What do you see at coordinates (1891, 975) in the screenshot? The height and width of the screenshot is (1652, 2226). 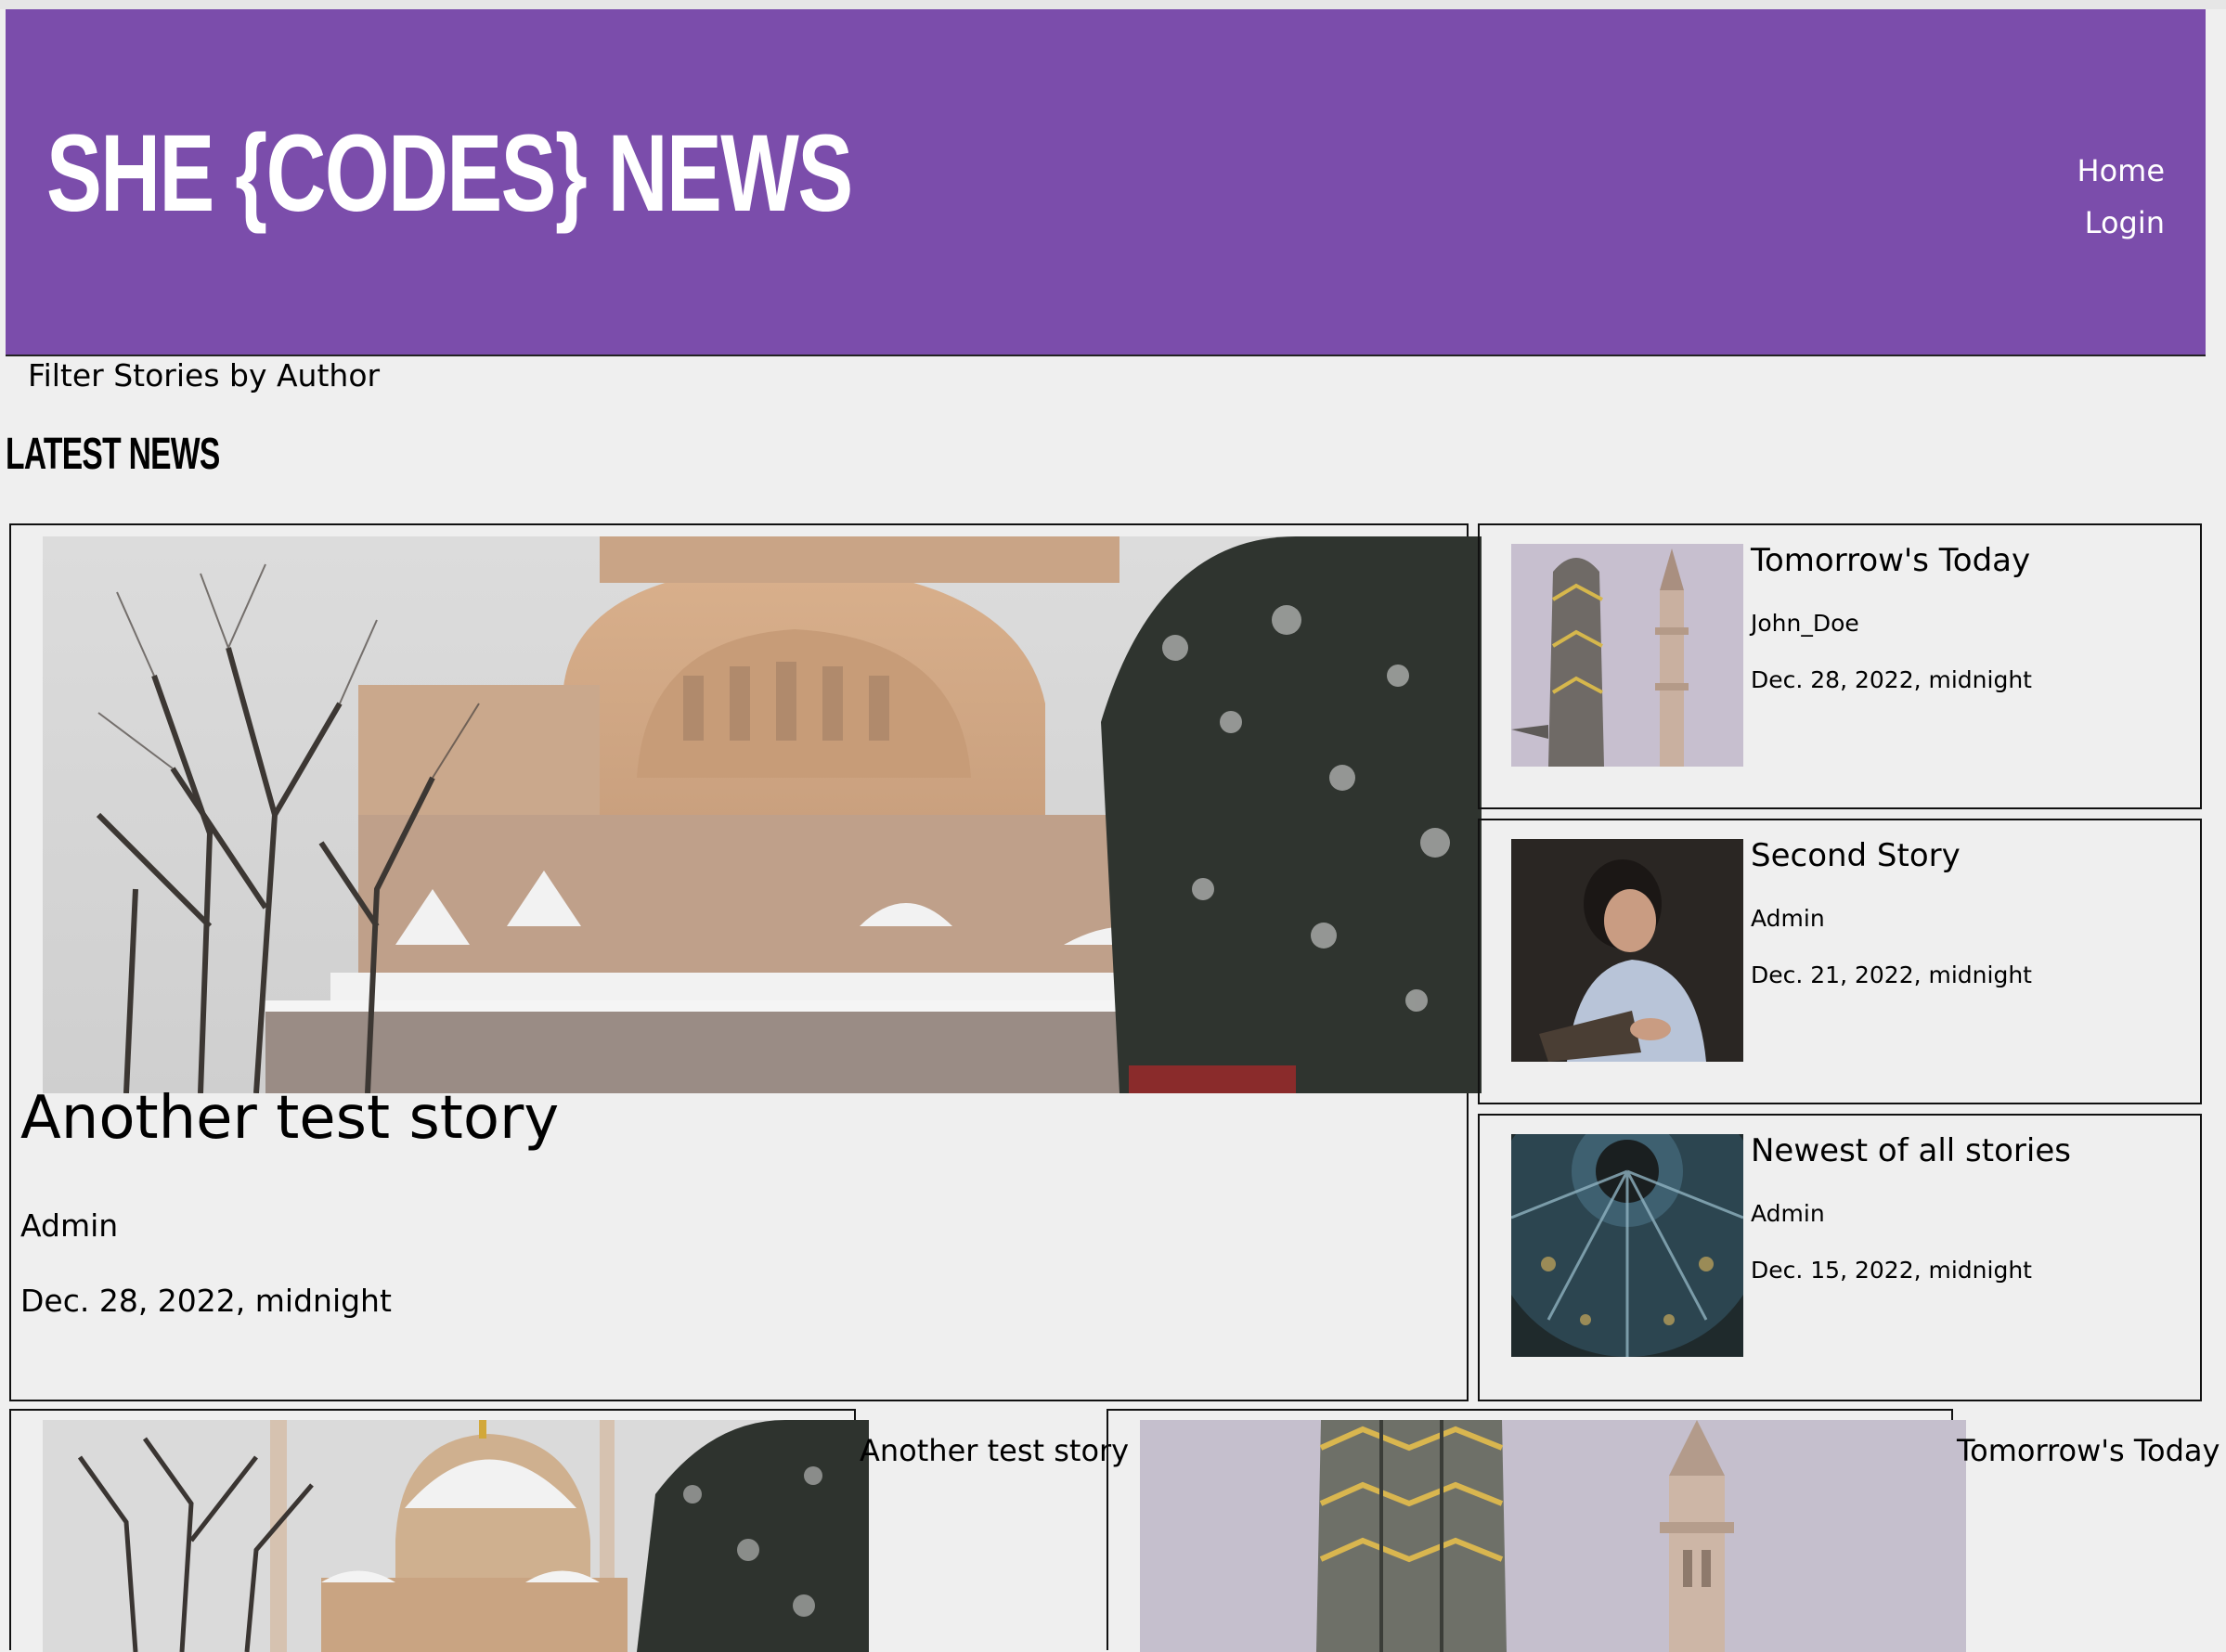 I see `side-story-date: Dec. 21, 2022, midnight` at bounding box center [1891, 975].